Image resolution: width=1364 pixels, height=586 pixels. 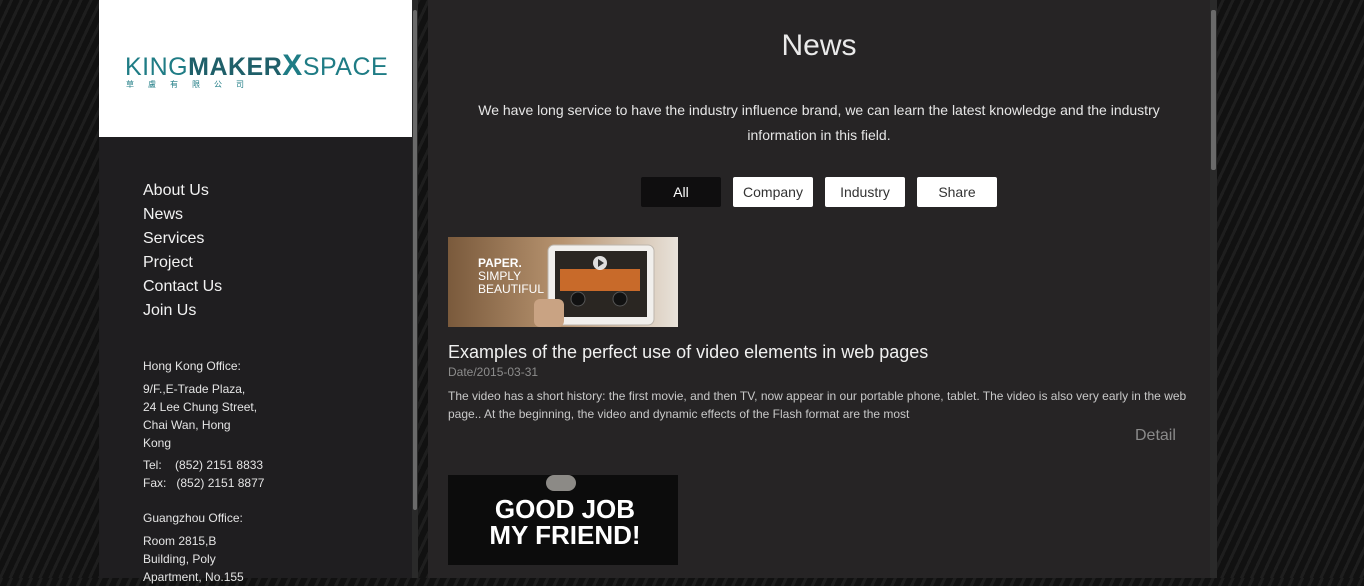 What do you see at coordinates (182, 239) in the screenshot?
I see `nav-services: Services` at bounding box center [182, 239].